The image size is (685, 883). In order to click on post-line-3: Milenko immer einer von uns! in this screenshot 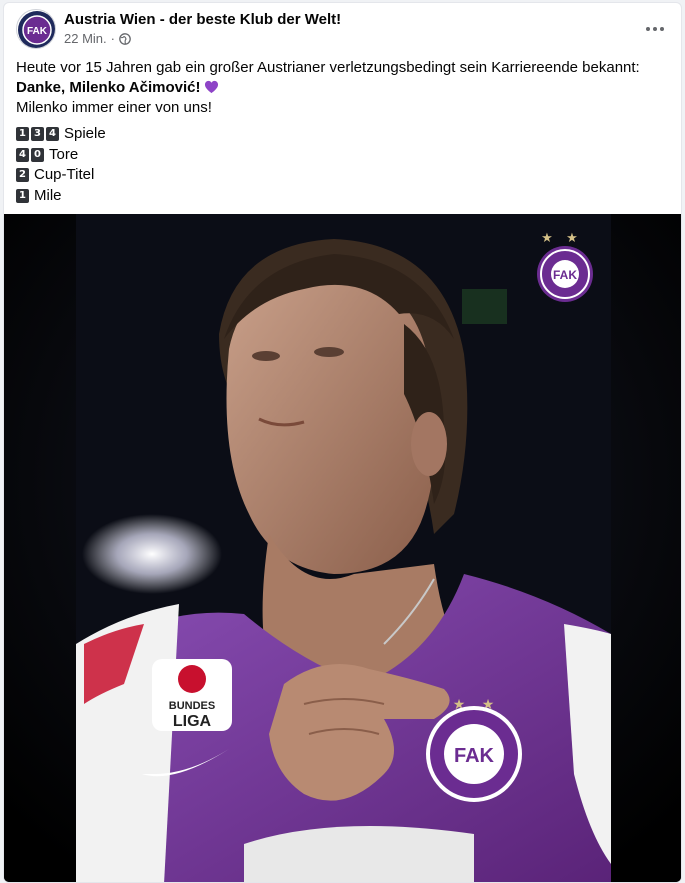, I will do `click(114, 107)`.